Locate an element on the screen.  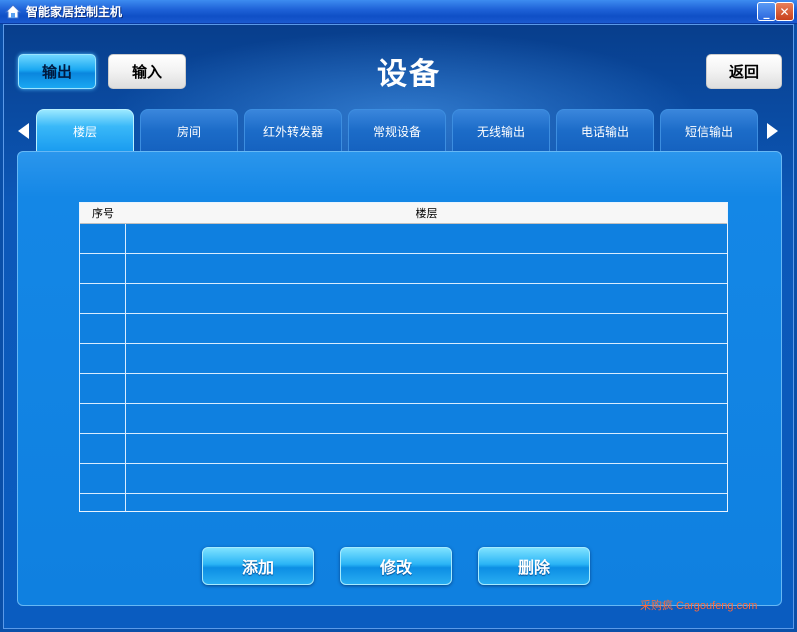
column-header-floor: 楼层 is located at coordinates (426, 213).